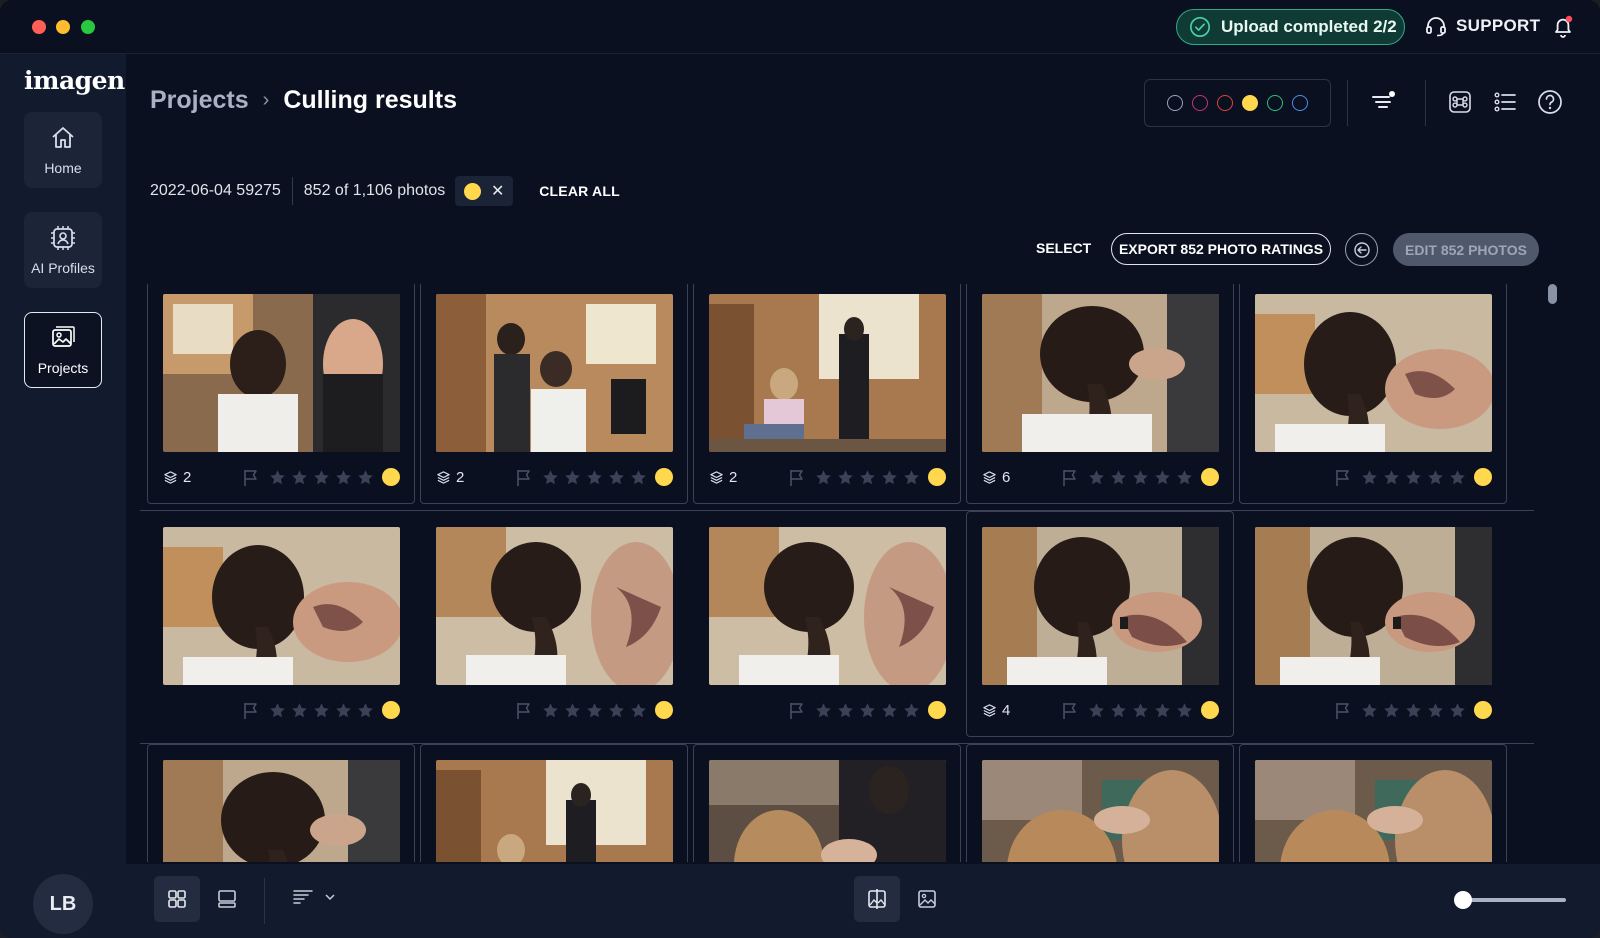  I want to click on color-filter-chip: ✕, so click(484, 191).